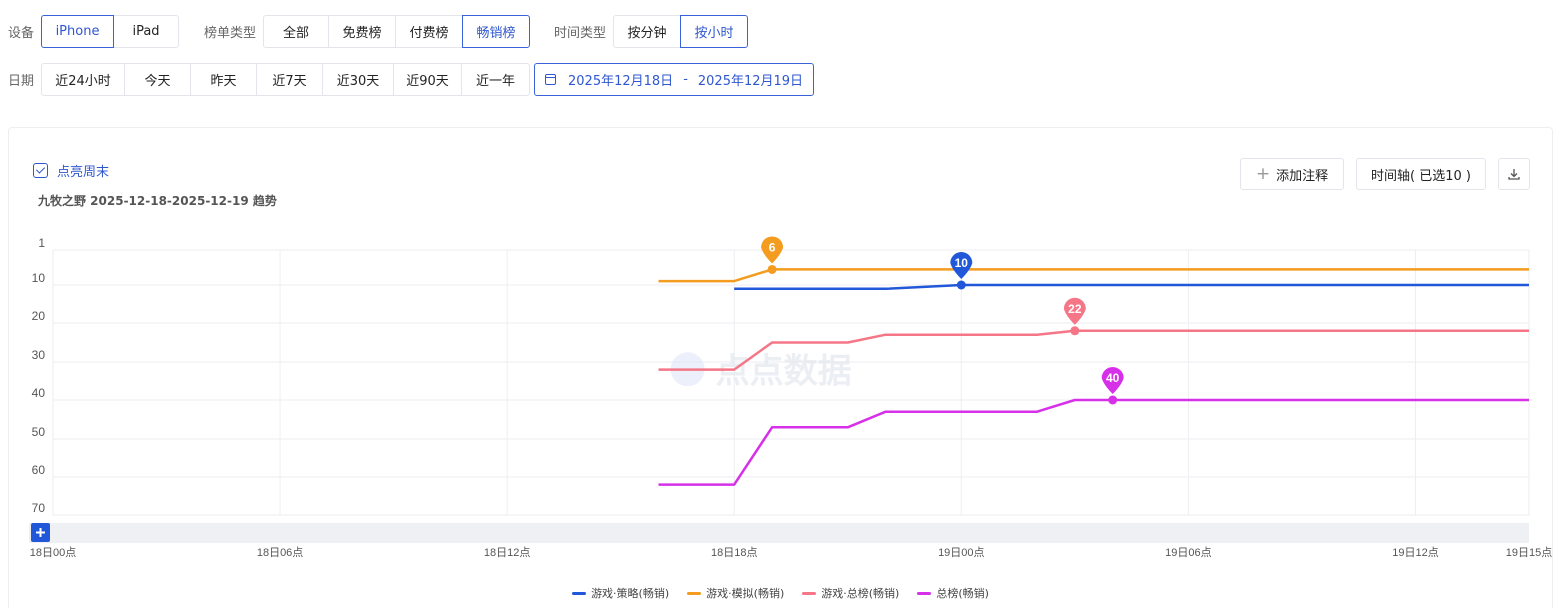  What do you see at coordinates (1415, 552) in the screenshot?
I see `x-tick-label: 19日12点` at bounding box center [1415, 552].